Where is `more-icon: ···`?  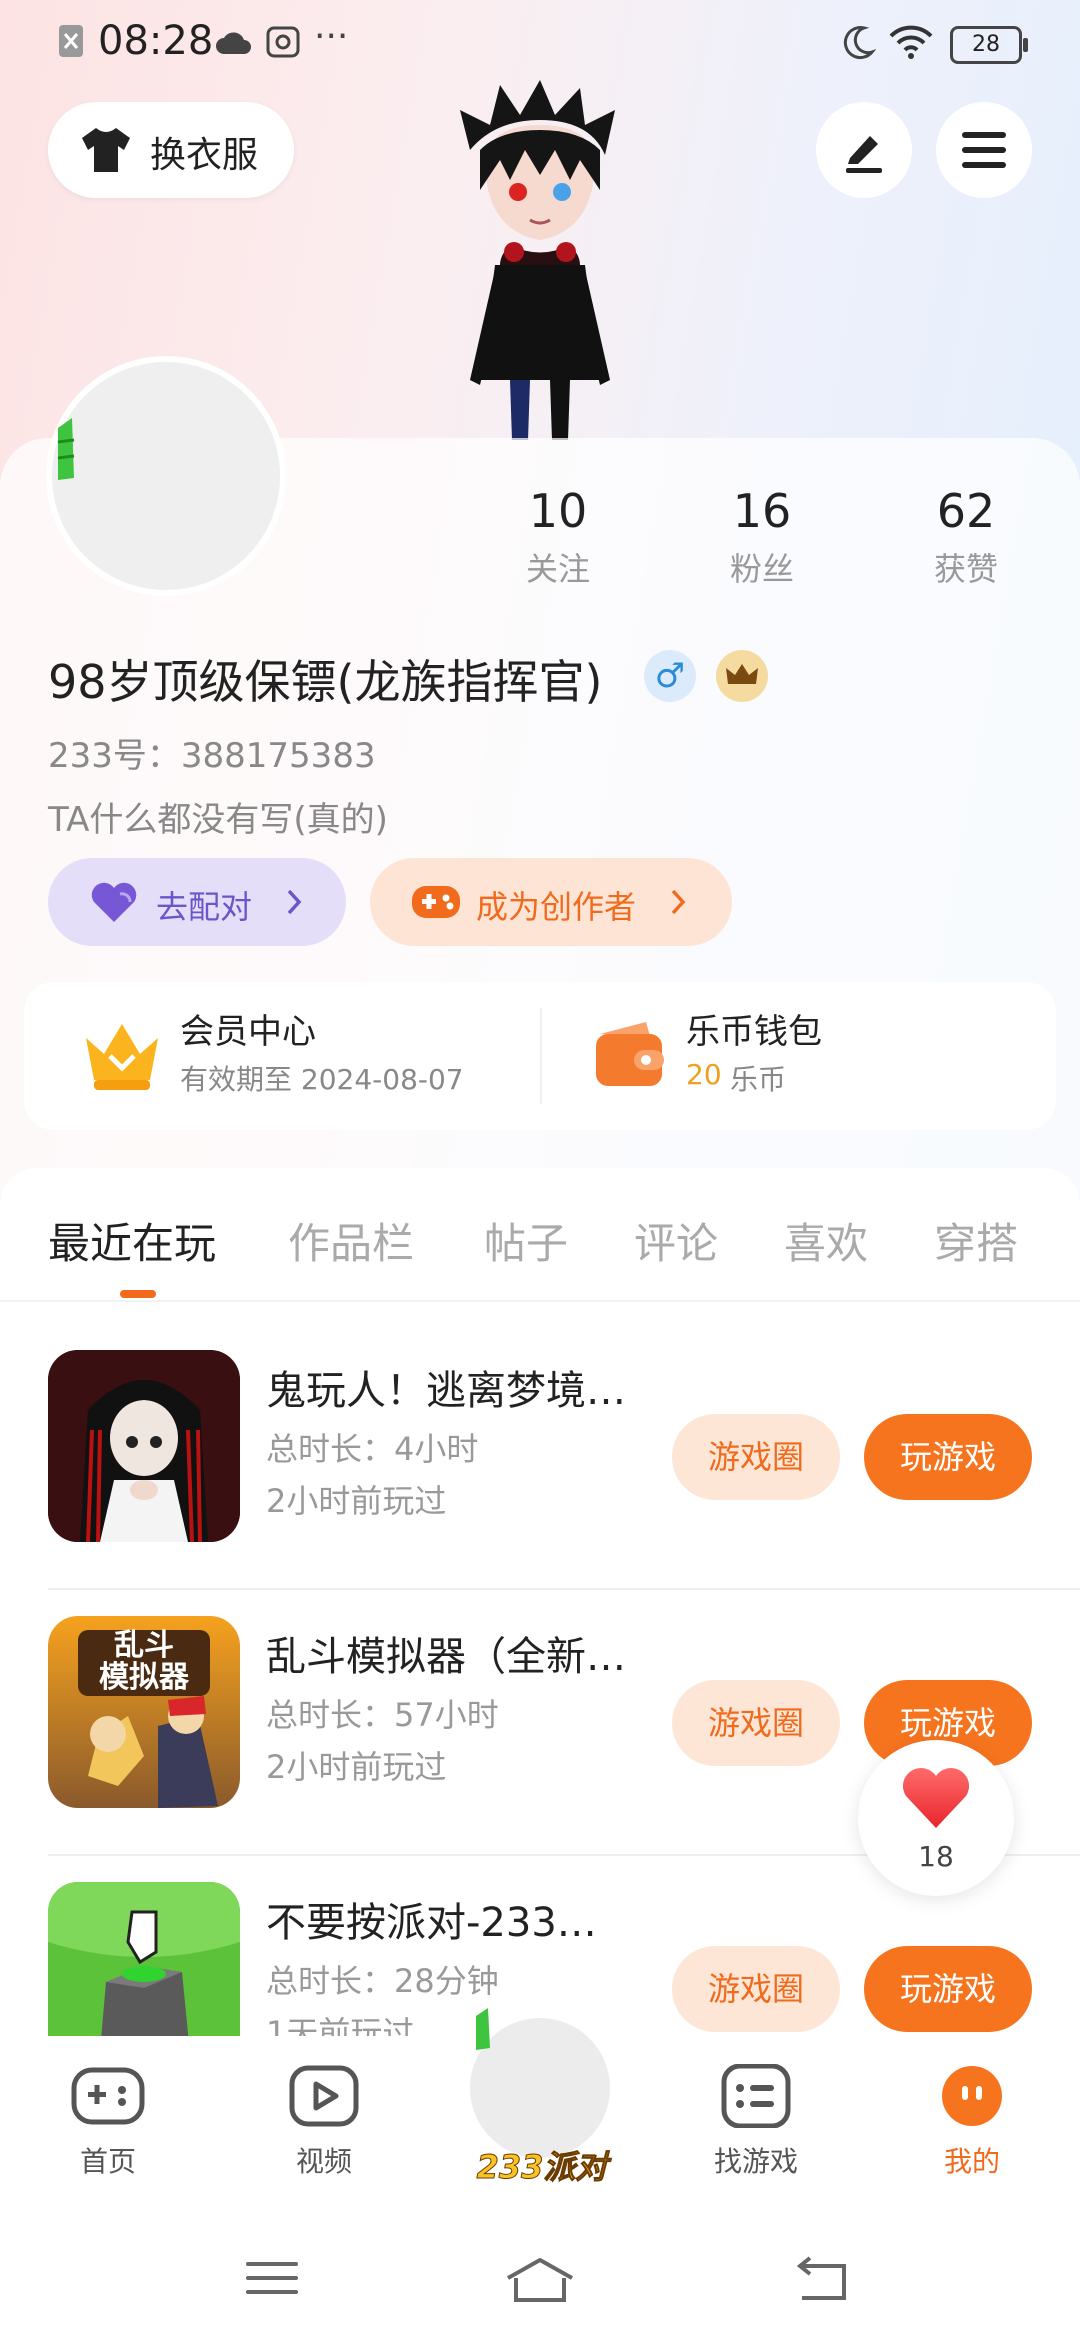
more-icon: ··· is located at coordinates (331, 36).